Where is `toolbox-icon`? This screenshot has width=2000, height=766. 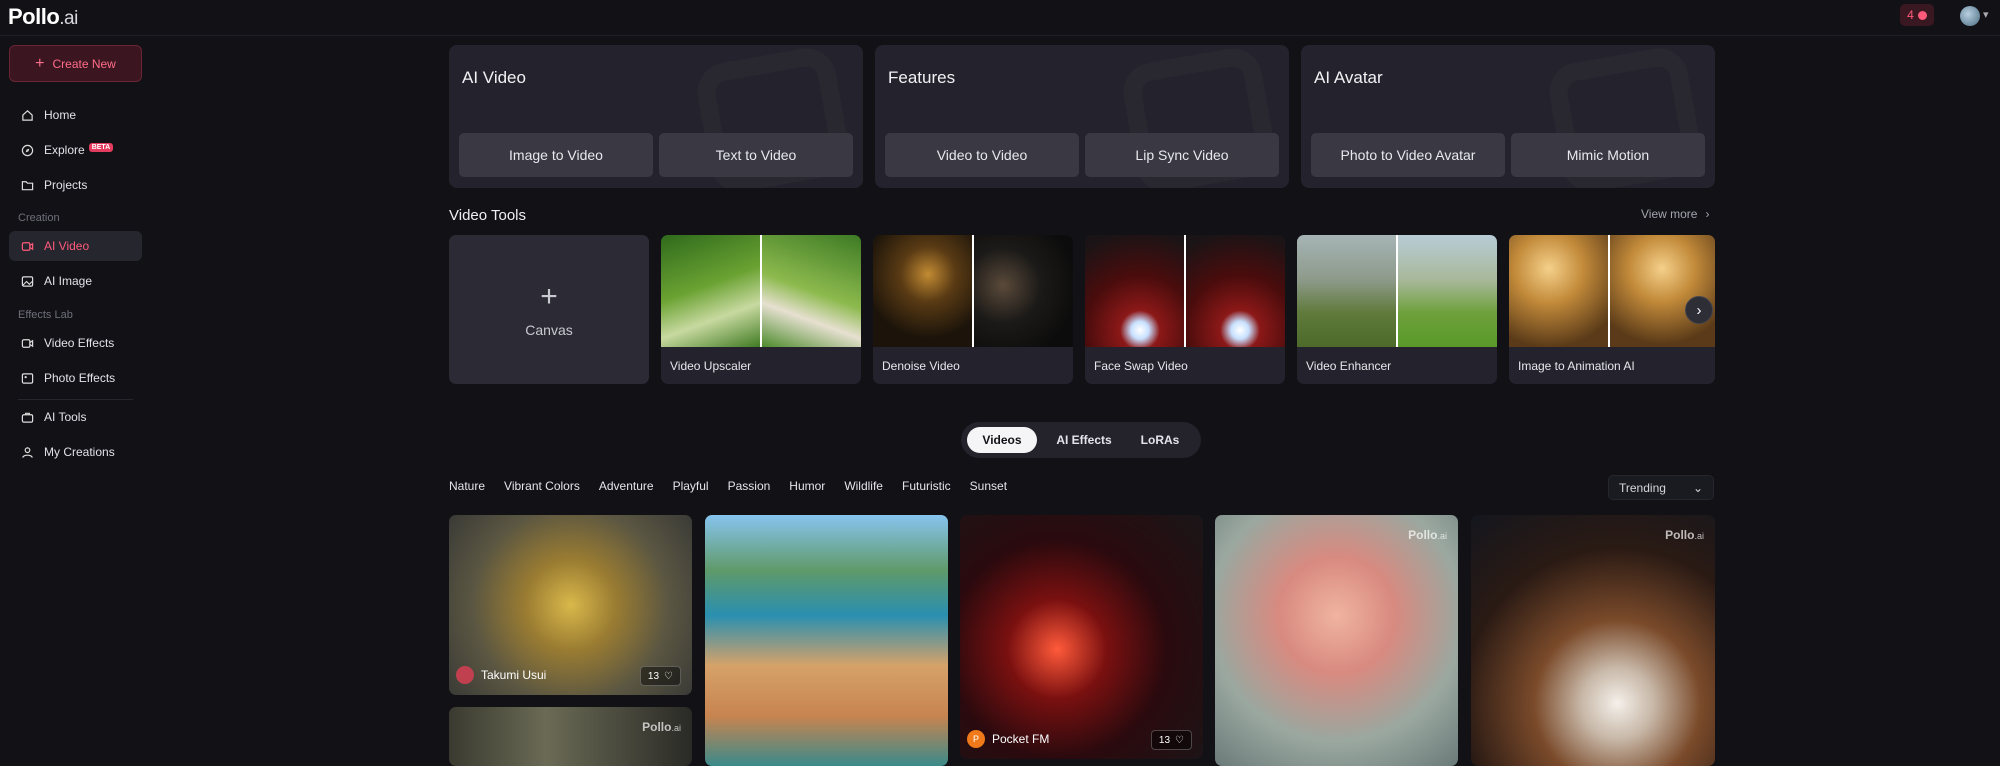 toolbox-icon is located at coordinates (27, 417).